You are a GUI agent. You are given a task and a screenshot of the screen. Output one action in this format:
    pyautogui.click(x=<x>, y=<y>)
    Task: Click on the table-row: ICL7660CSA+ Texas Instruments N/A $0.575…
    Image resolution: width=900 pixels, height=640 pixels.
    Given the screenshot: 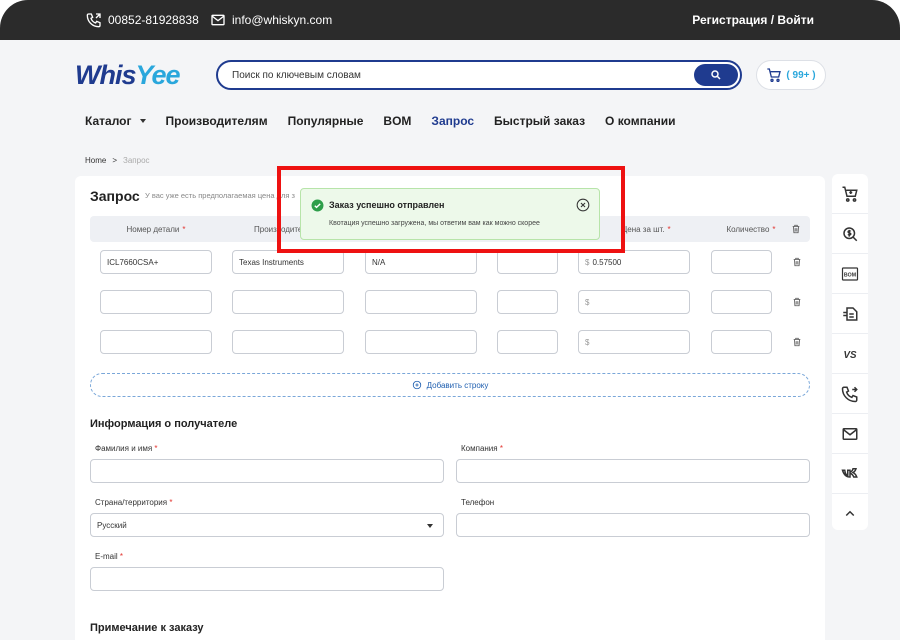 What is the action you would take?
    pyautogui.click(x=450, y=263)
    